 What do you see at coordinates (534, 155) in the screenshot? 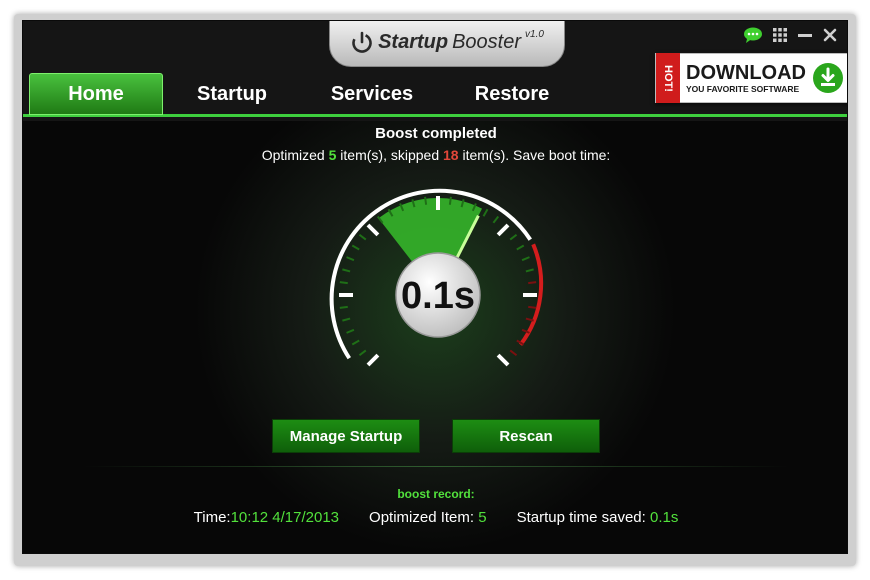
I see `status-suffix: item(s). Save boot time:` at bounding box center [534, 155].